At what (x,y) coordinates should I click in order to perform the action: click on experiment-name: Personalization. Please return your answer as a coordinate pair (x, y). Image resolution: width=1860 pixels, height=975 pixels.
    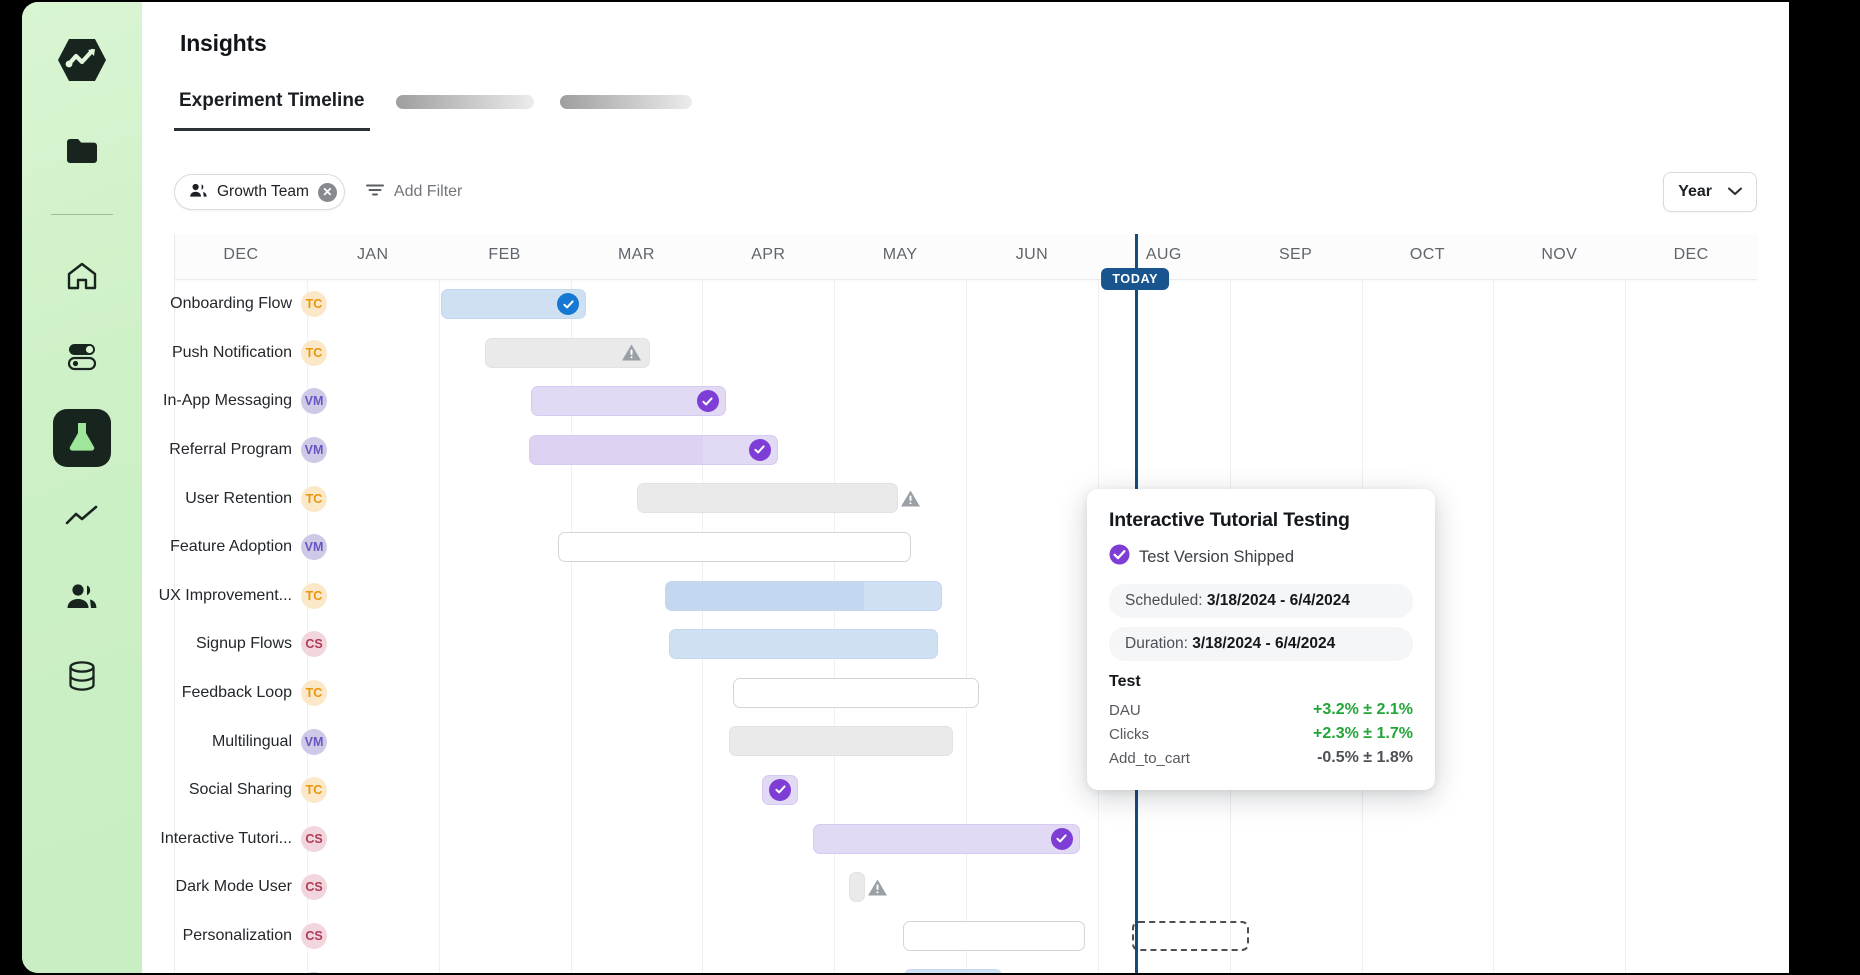
    Looking at the image, I should click on (237, 936).